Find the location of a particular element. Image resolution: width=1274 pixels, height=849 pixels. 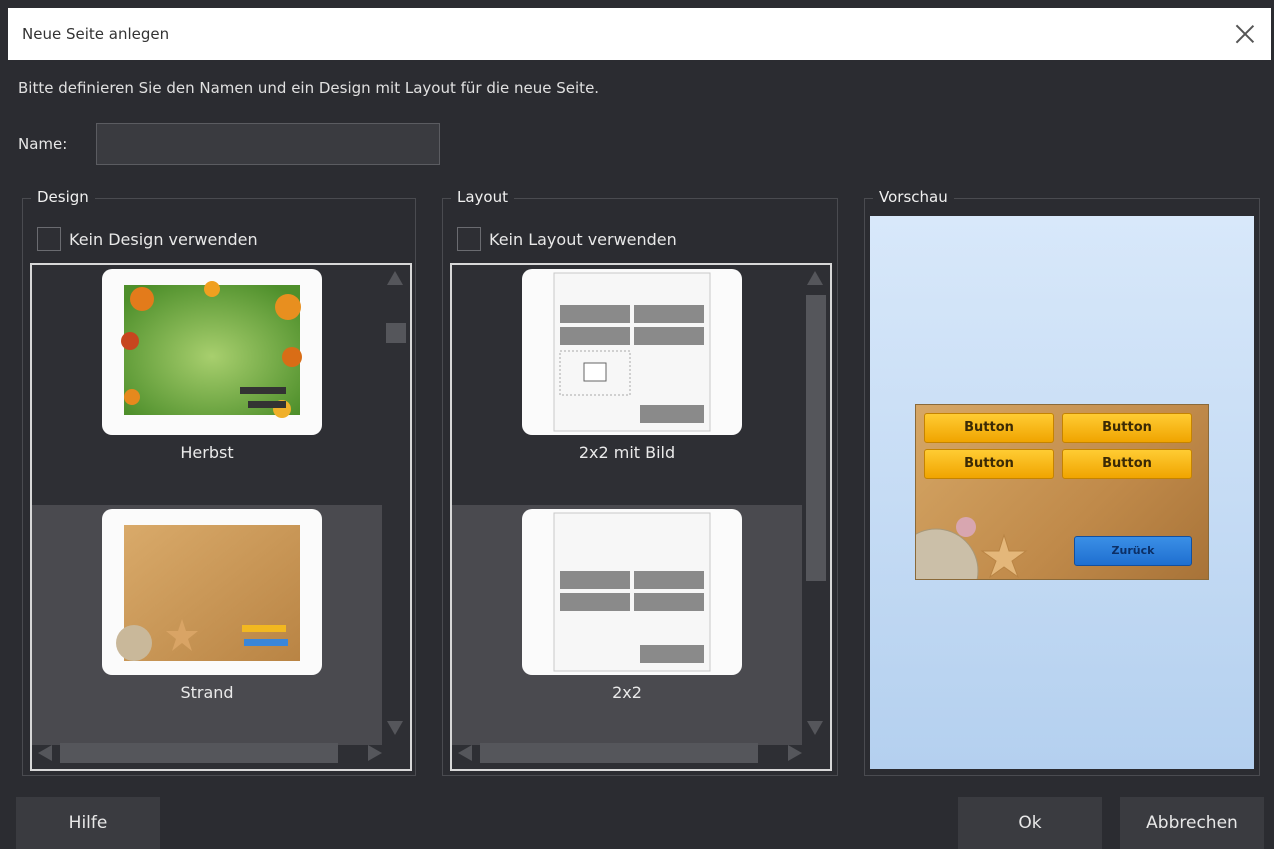

name-input is located at coordinates (268, 144).